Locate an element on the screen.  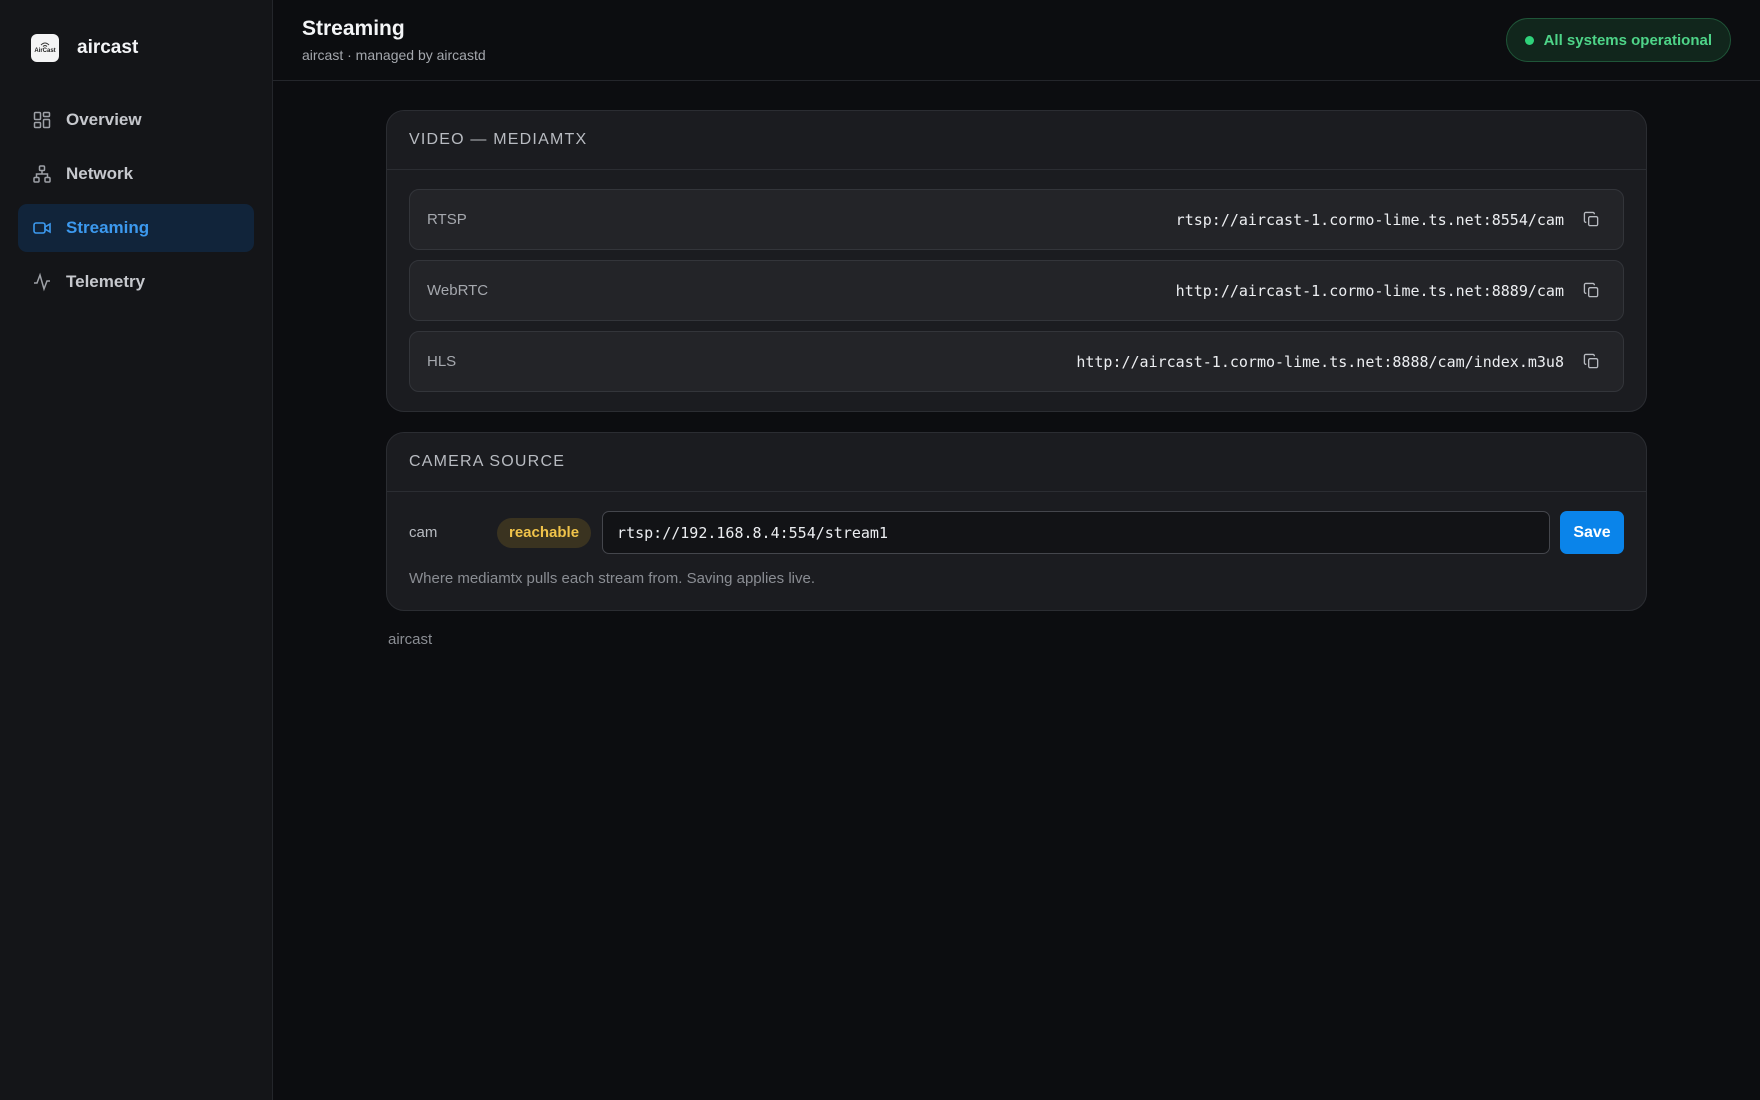
network-icon is located at coordinates (42, 174).